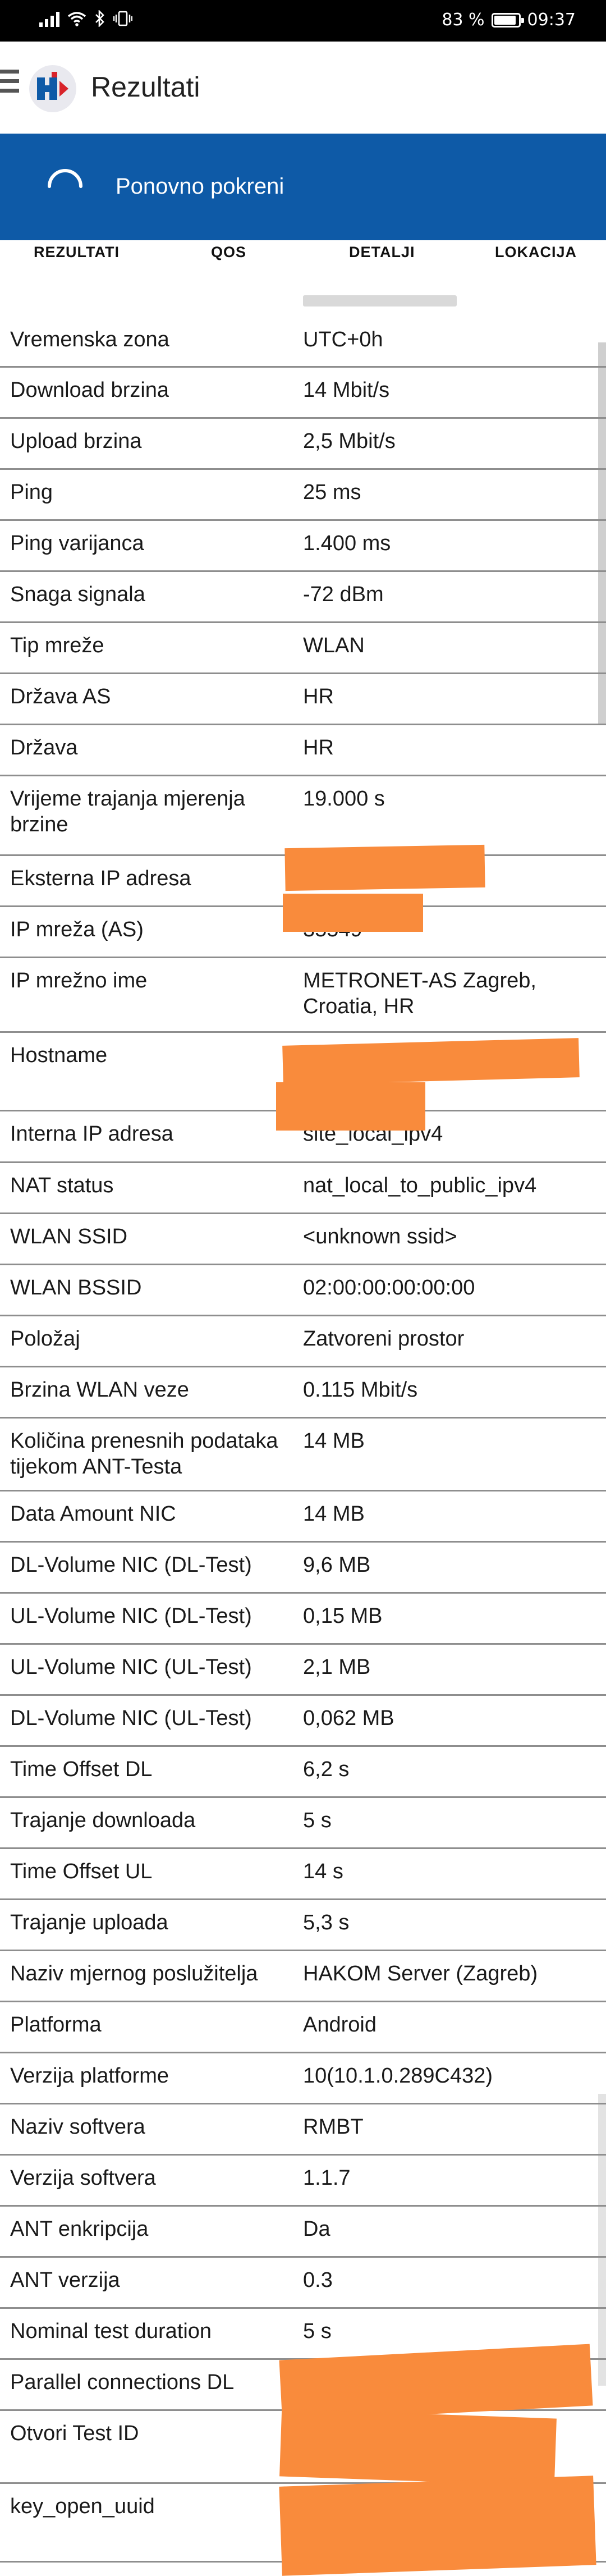 The height and width of the screenshot is (2576, 606). Describe the element at coordinates (83, 2178) in the screenshot. I see `row-label: Verzija softvera` at that location.